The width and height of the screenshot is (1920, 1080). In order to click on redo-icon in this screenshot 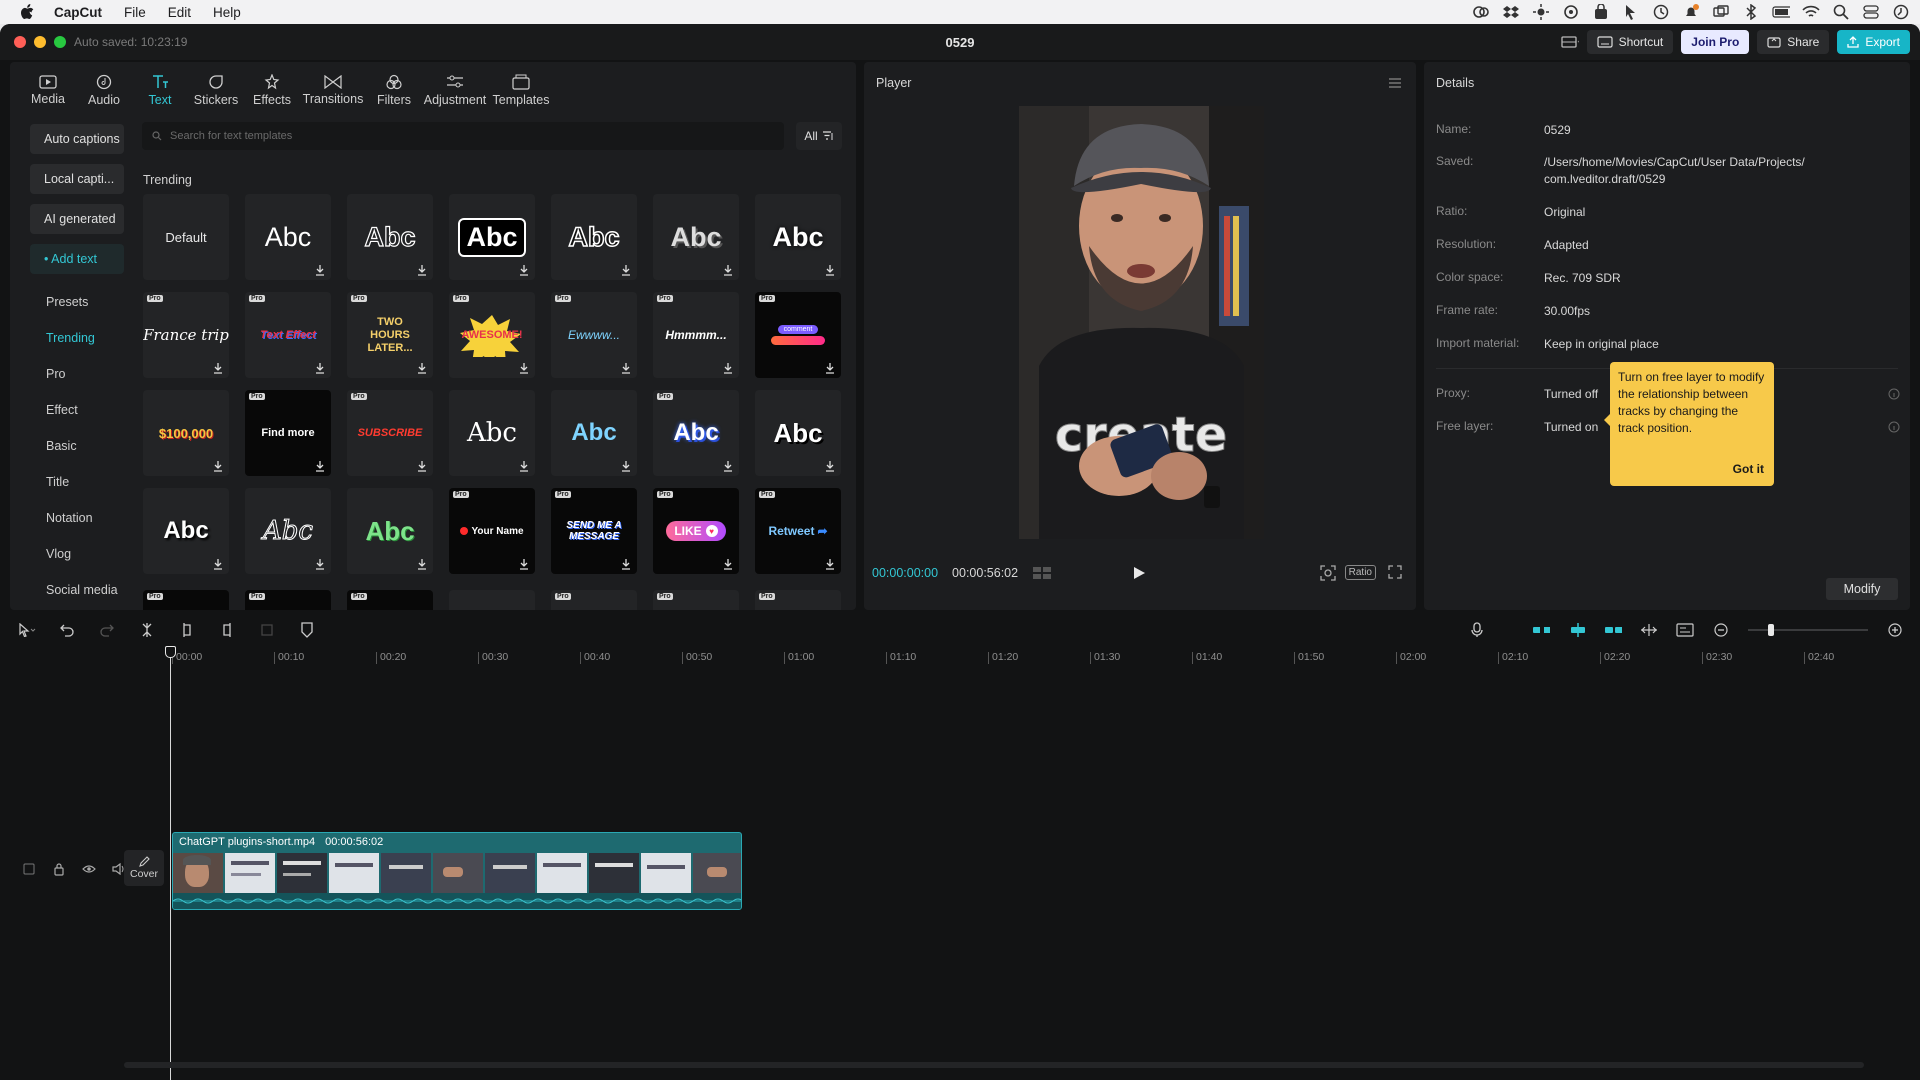, I will do `click(107, 630)`.